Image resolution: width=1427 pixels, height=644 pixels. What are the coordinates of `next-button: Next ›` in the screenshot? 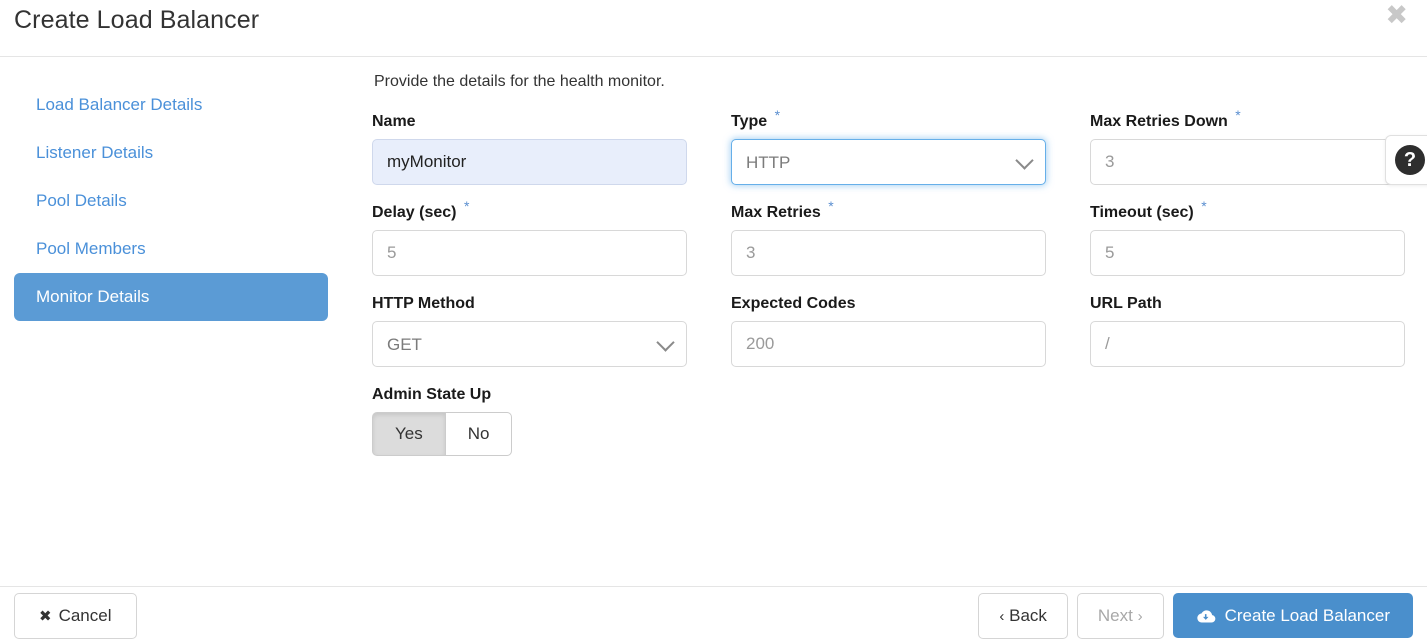 It's located at (1120, 615).